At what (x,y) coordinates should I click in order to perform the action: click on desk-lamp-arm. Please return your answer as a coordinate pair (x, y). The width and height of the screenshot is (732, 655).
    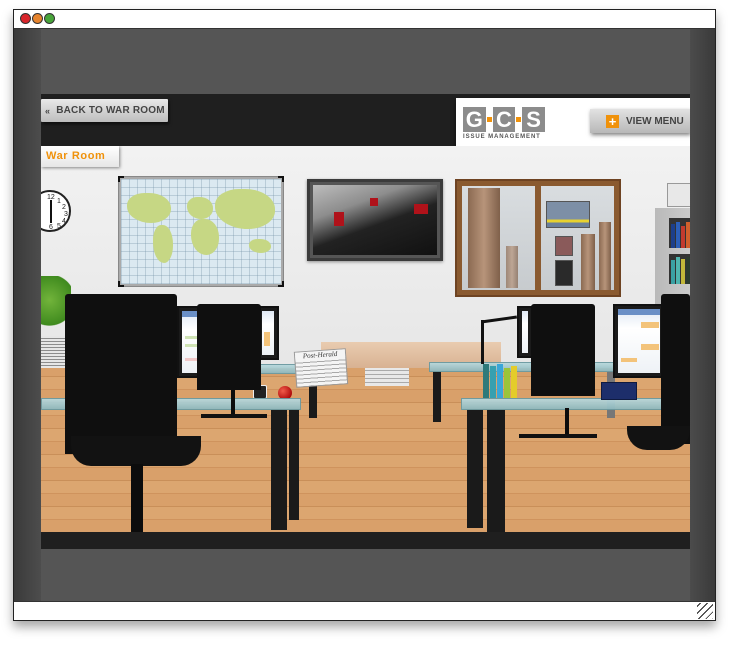
    Looking at the image, I should click on (499, 319).